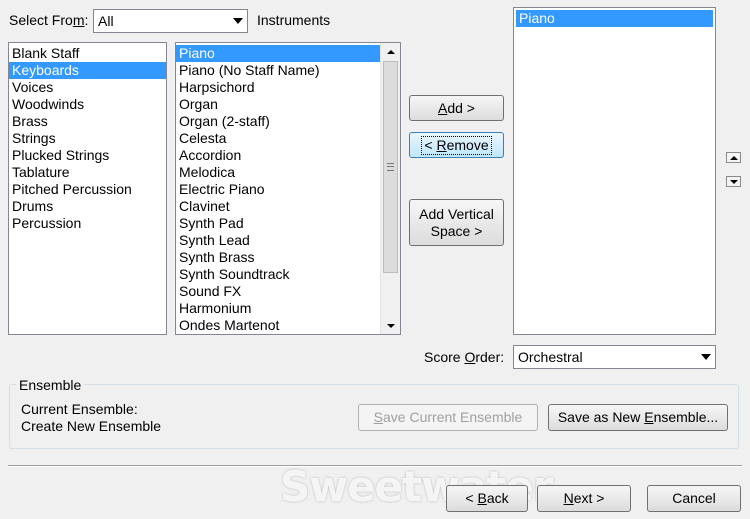 The width and height of the screenshot is (750, 519). What do you see at coordinates (390, 325) in the screenshot?
I see `scroll-down-icon` at bounding box center [390, 325].